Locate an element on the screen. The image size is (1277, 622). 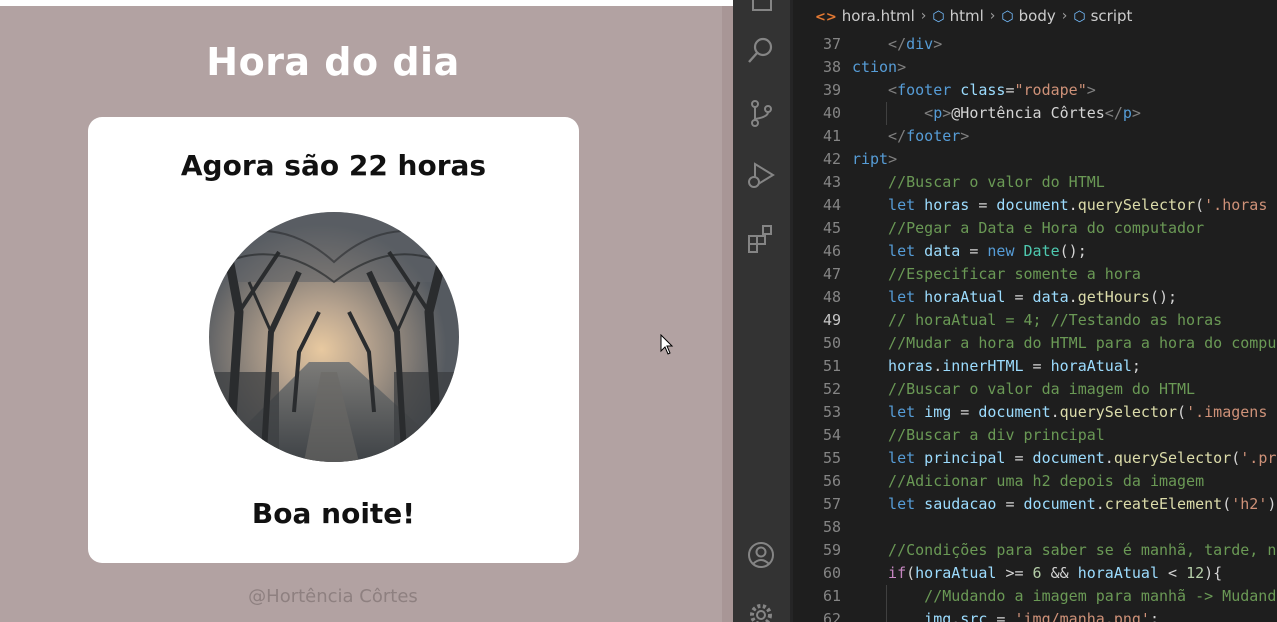
breadcrumb-item-body: ⬡ body is located at coordinates (1028, 16).